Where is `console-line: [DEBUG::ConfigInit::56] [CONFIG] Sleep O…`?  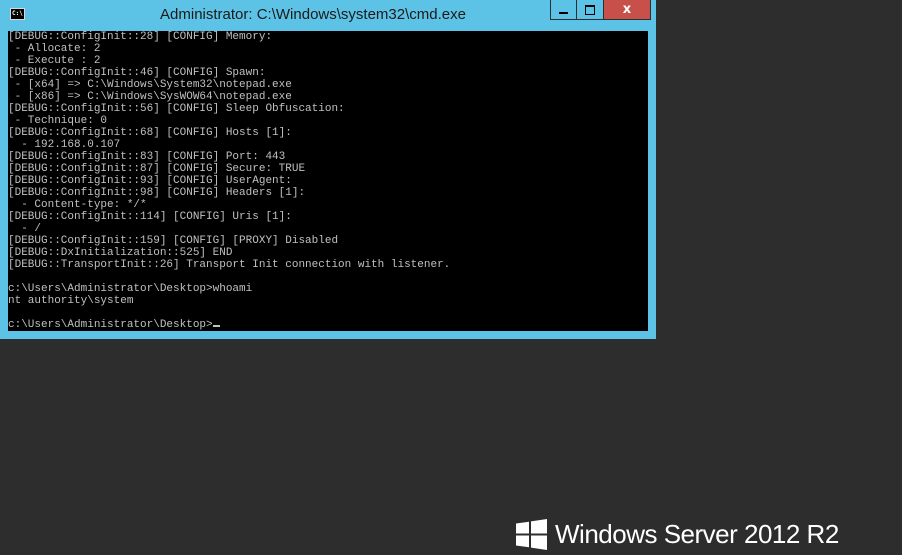
console-line: [DEBUG::ConfigInit::56] [CONFIG] Sleep O… is located at coordinates (176, 109).